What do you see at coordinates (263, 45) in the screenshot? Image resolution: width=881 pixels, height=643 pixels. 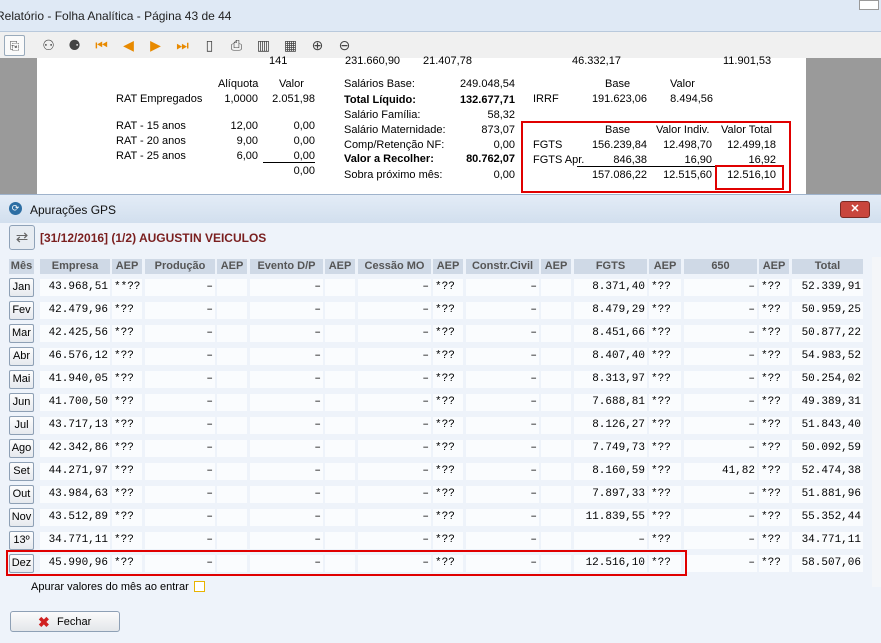 I see `columns-icon: ▥` at bounding box center [263, 45].